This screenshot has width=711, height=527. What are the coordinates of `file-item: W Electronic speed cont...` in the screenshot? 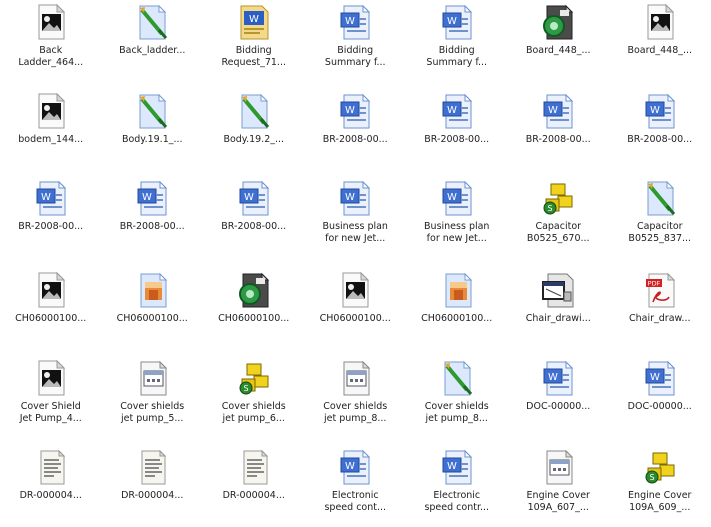 It's located at (355, 480).